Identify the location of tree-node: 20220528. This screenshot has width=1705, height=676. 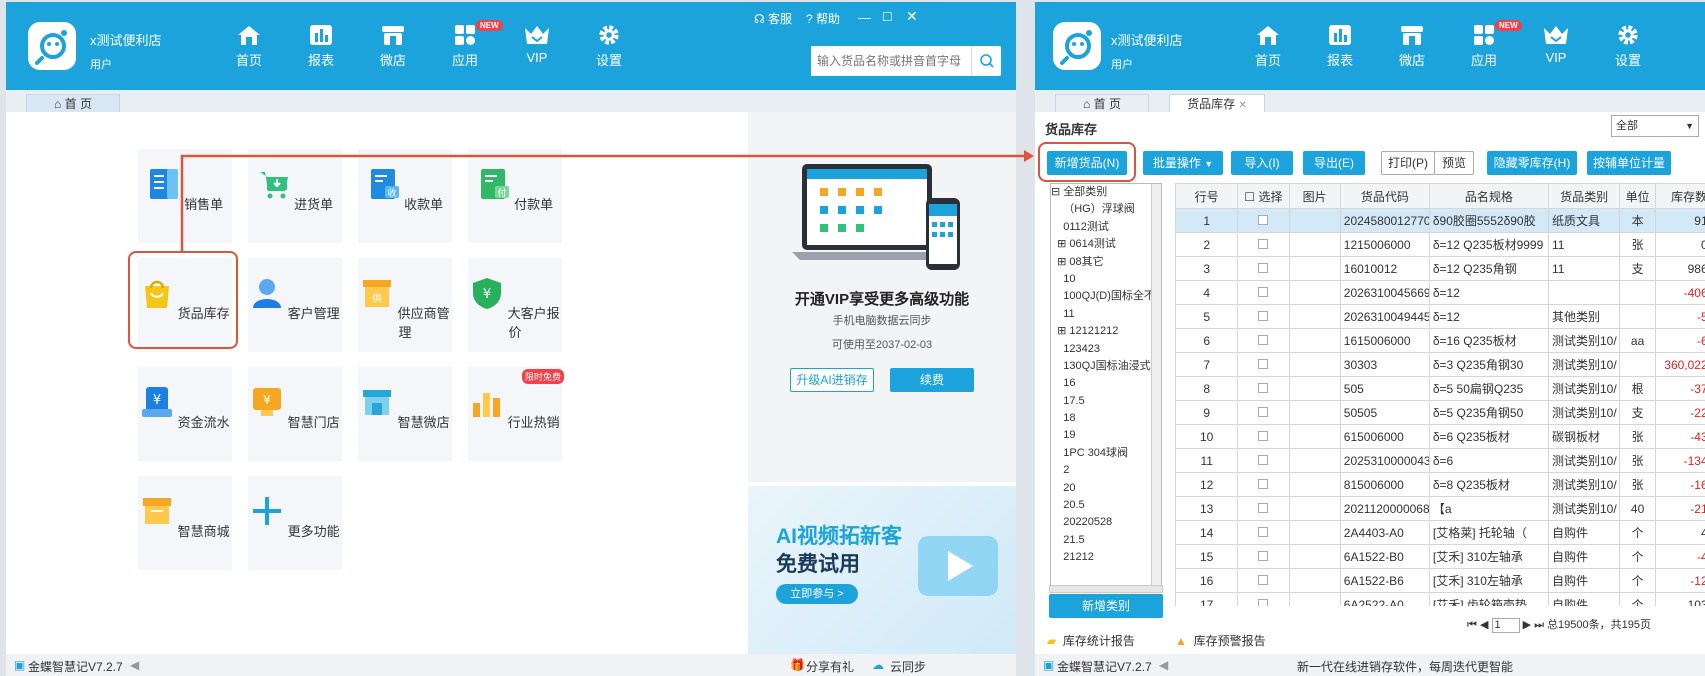
(1106, 522).